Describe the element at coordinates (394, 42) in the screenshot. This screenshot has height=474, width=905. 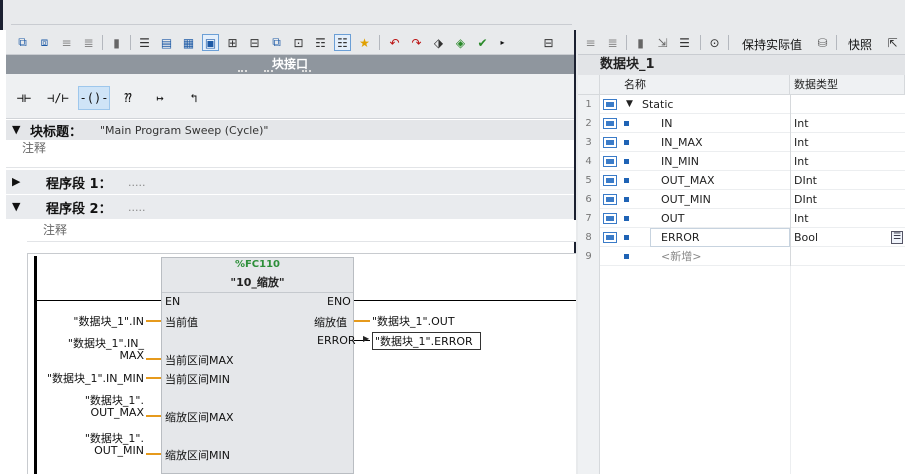
I see `go-to-error-icon: ↶` at that location.